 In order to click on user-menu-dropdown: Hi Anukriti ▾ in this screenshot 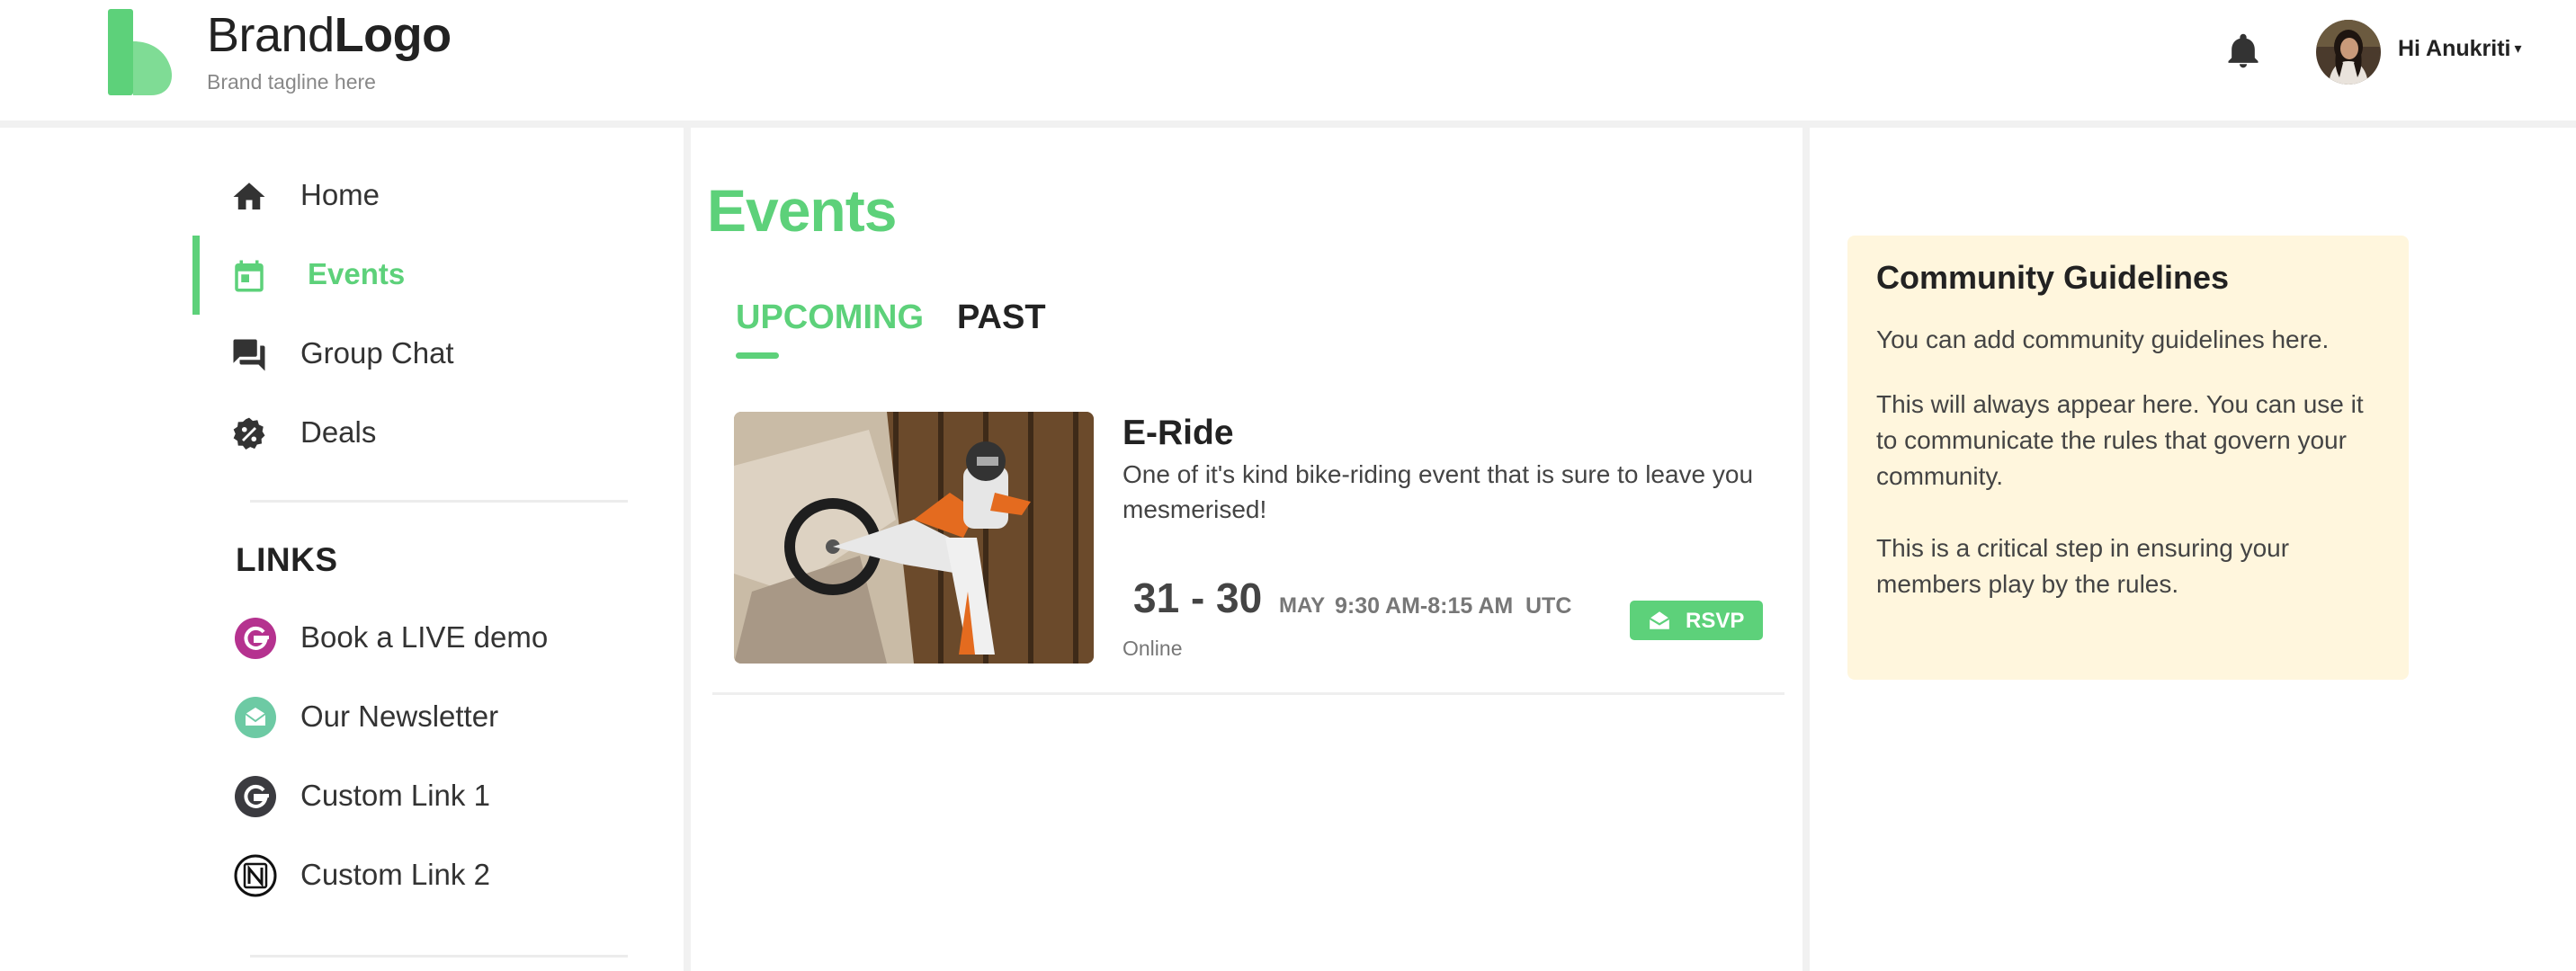, I will do `click(2460, 49)`.